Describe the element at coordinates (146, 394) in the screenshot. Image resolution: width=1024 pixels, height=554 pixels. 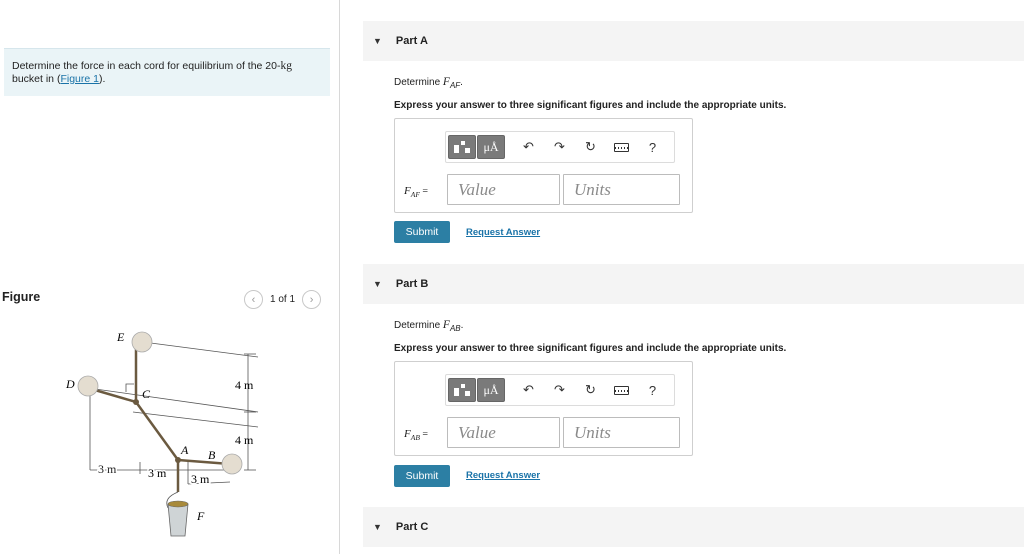
I see `label-c: C` at that location.